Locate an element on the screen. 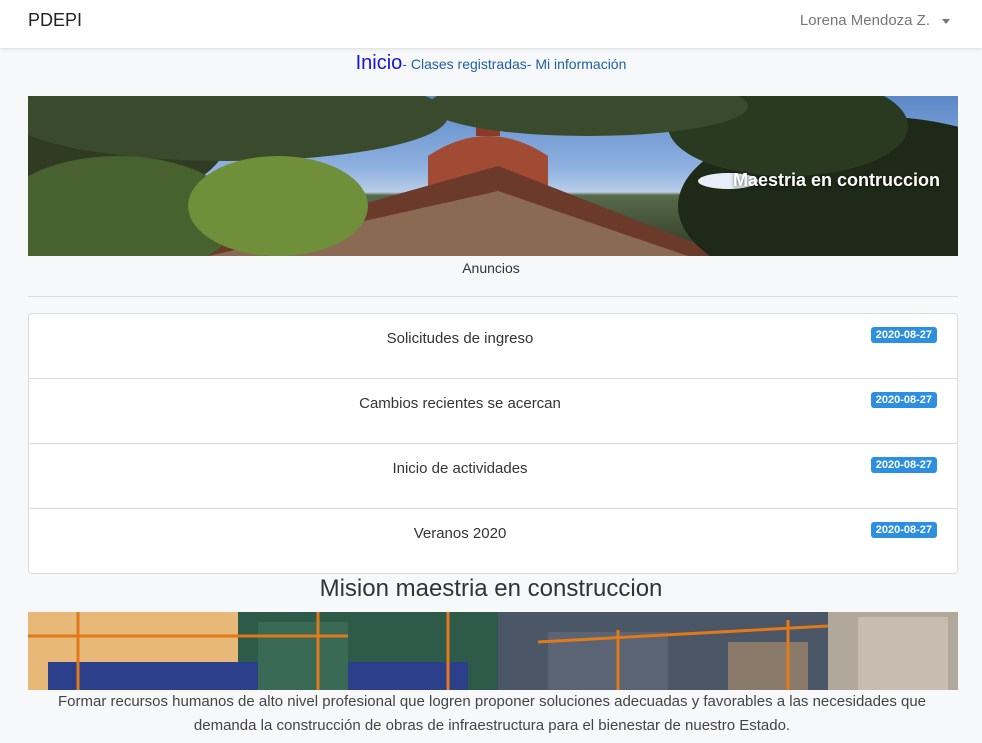 This screenshot has width=982, height=743. caret-down-icon is located at coordinates (946, 21).